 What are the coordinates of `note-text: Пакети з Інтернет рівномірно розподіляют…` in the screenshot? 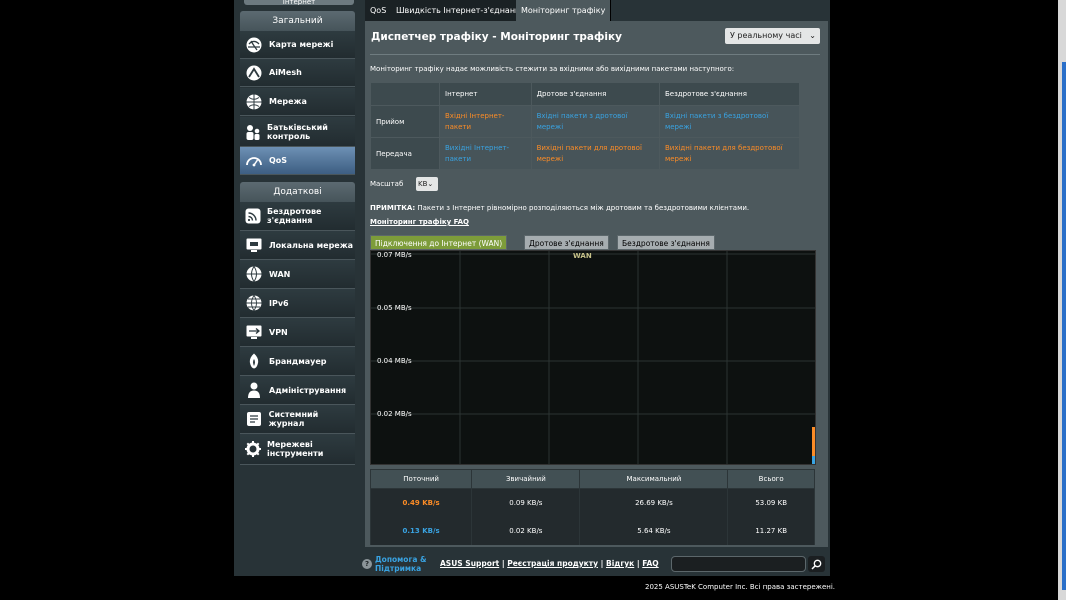 It's located at (582, 208).